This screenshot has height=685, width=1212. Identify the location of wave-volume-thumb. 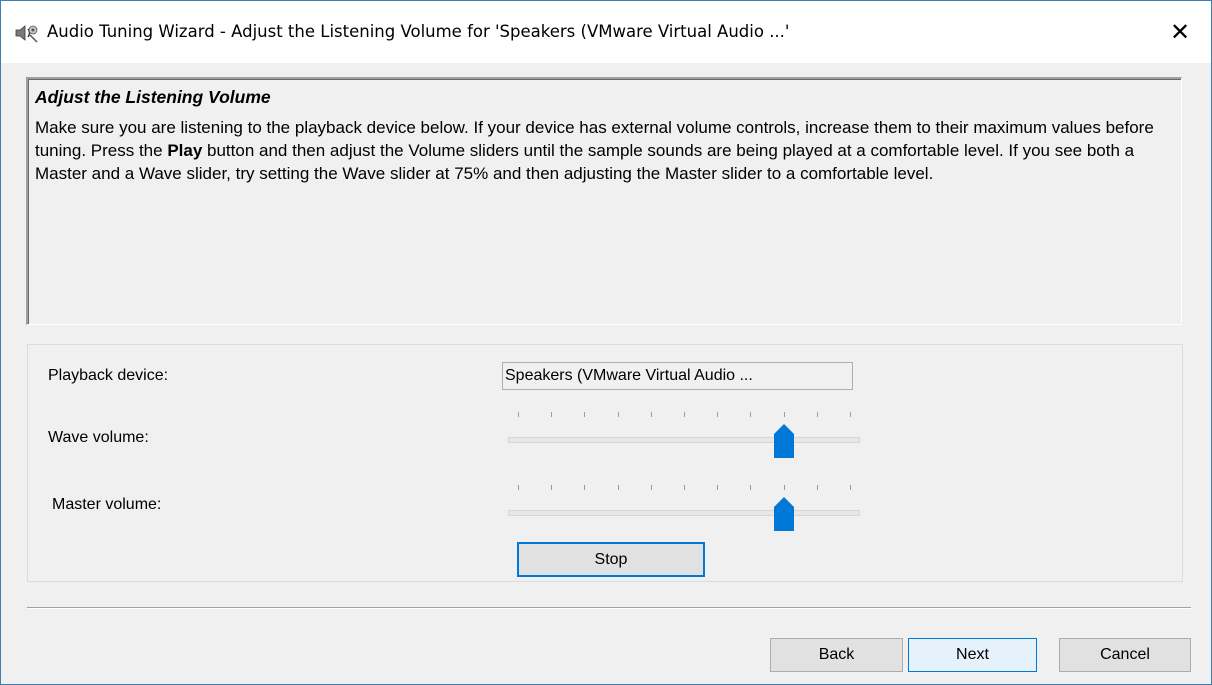
(783, 441).